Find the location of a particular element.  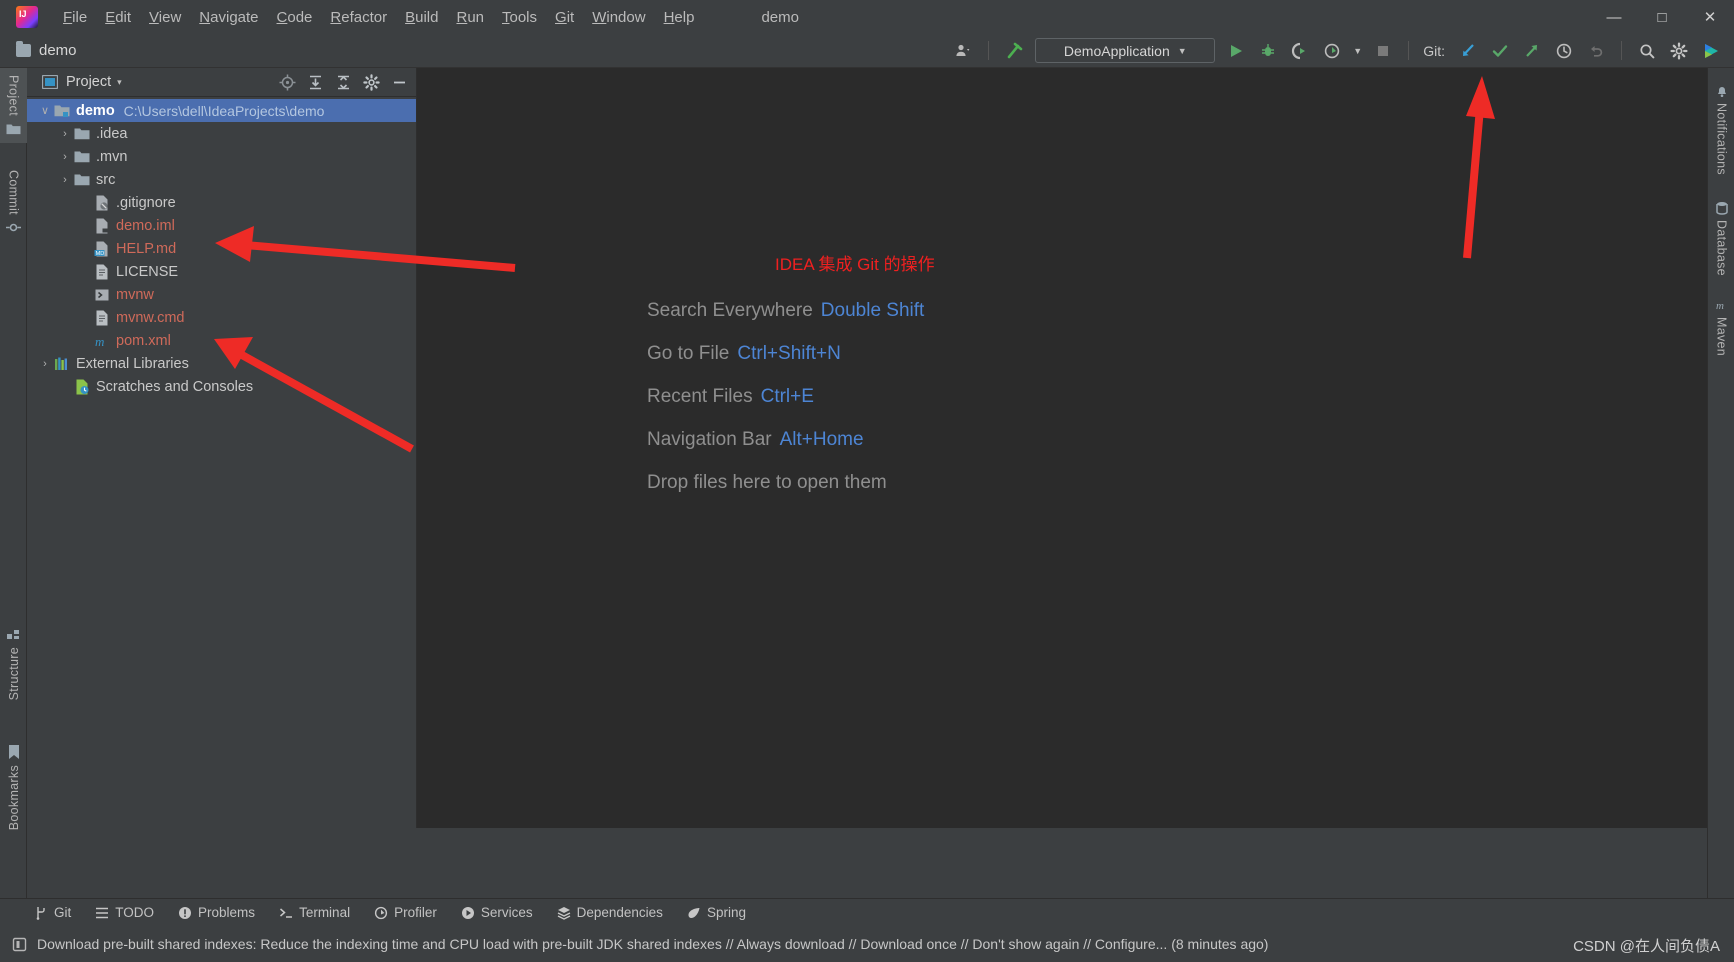

iml-file-icon is located at coordinates (101, 225).